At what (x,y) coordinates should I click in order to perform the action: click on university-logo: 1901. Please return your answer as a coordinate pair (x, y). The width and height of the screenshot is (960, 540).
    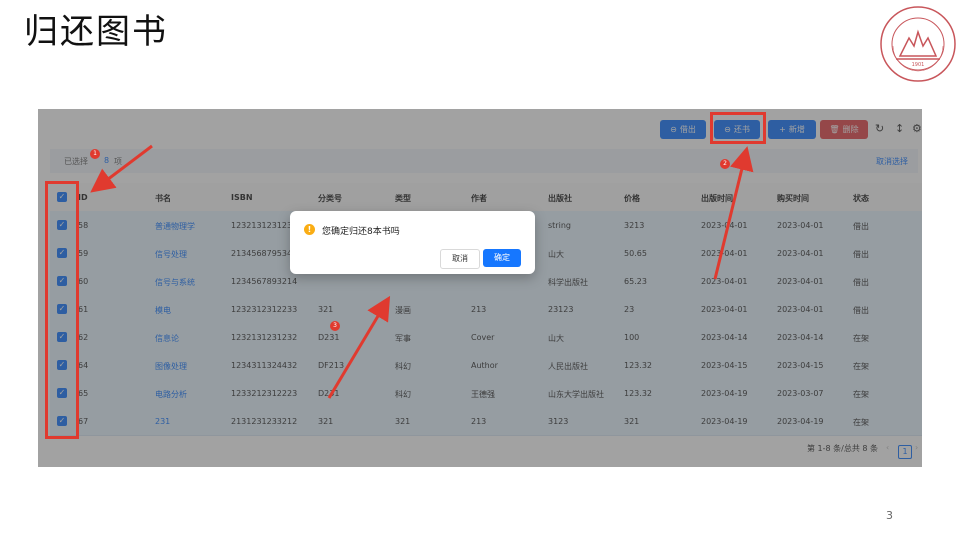
    Looking at the image, I should click on (918, 44).